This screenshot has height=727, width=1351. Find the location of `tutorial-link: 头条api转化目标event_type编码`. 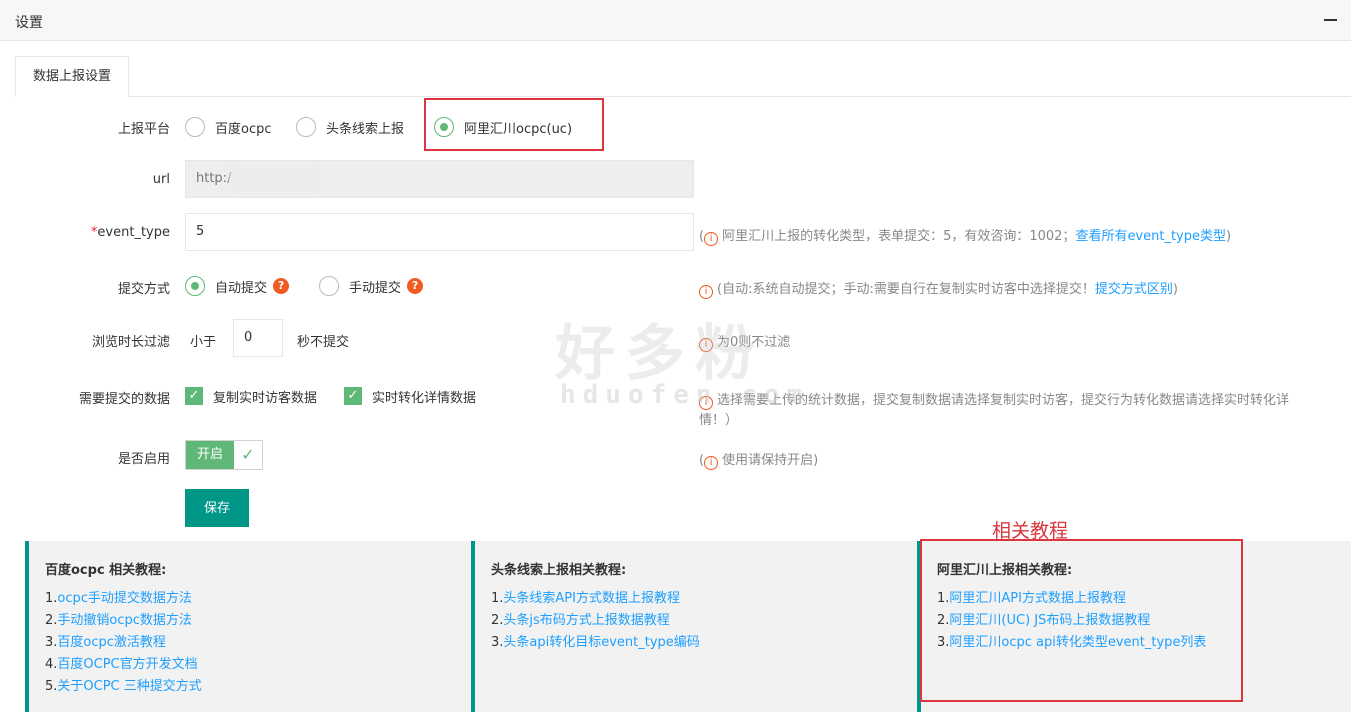

tutorial-link: 头条api转化目标event_type编码 is located at coordinates (601, 642).